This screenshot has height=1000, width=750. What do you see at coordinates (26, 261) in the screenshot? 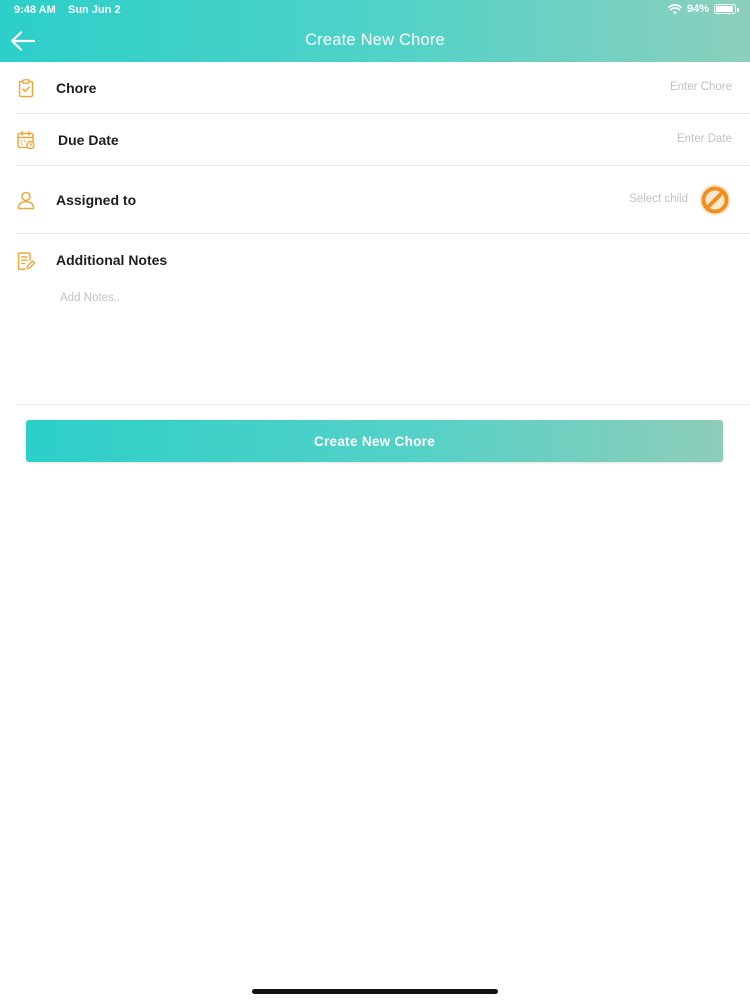
I see `notes-pencil-icon` at bounding box center [26, 261].